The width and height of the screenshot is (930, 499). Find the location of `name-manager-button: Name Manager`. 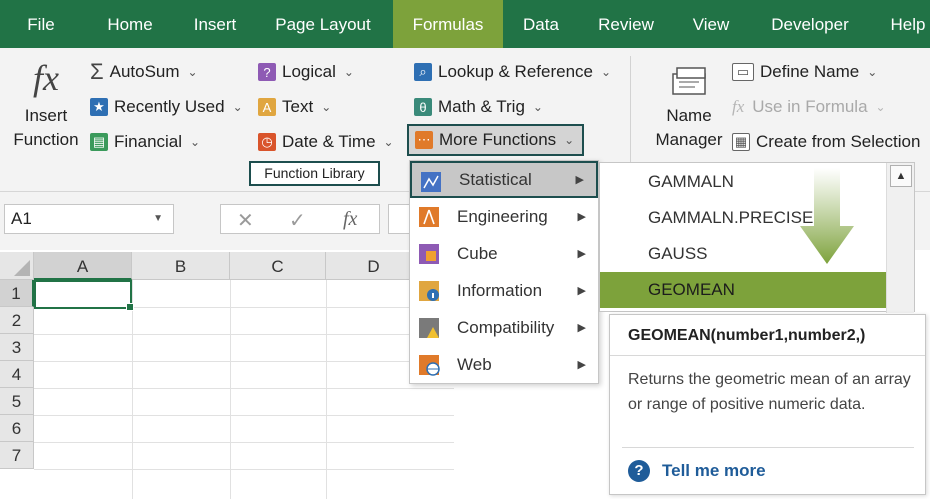

name-manager-button: Name Manager is located at coordinates (689, 107).